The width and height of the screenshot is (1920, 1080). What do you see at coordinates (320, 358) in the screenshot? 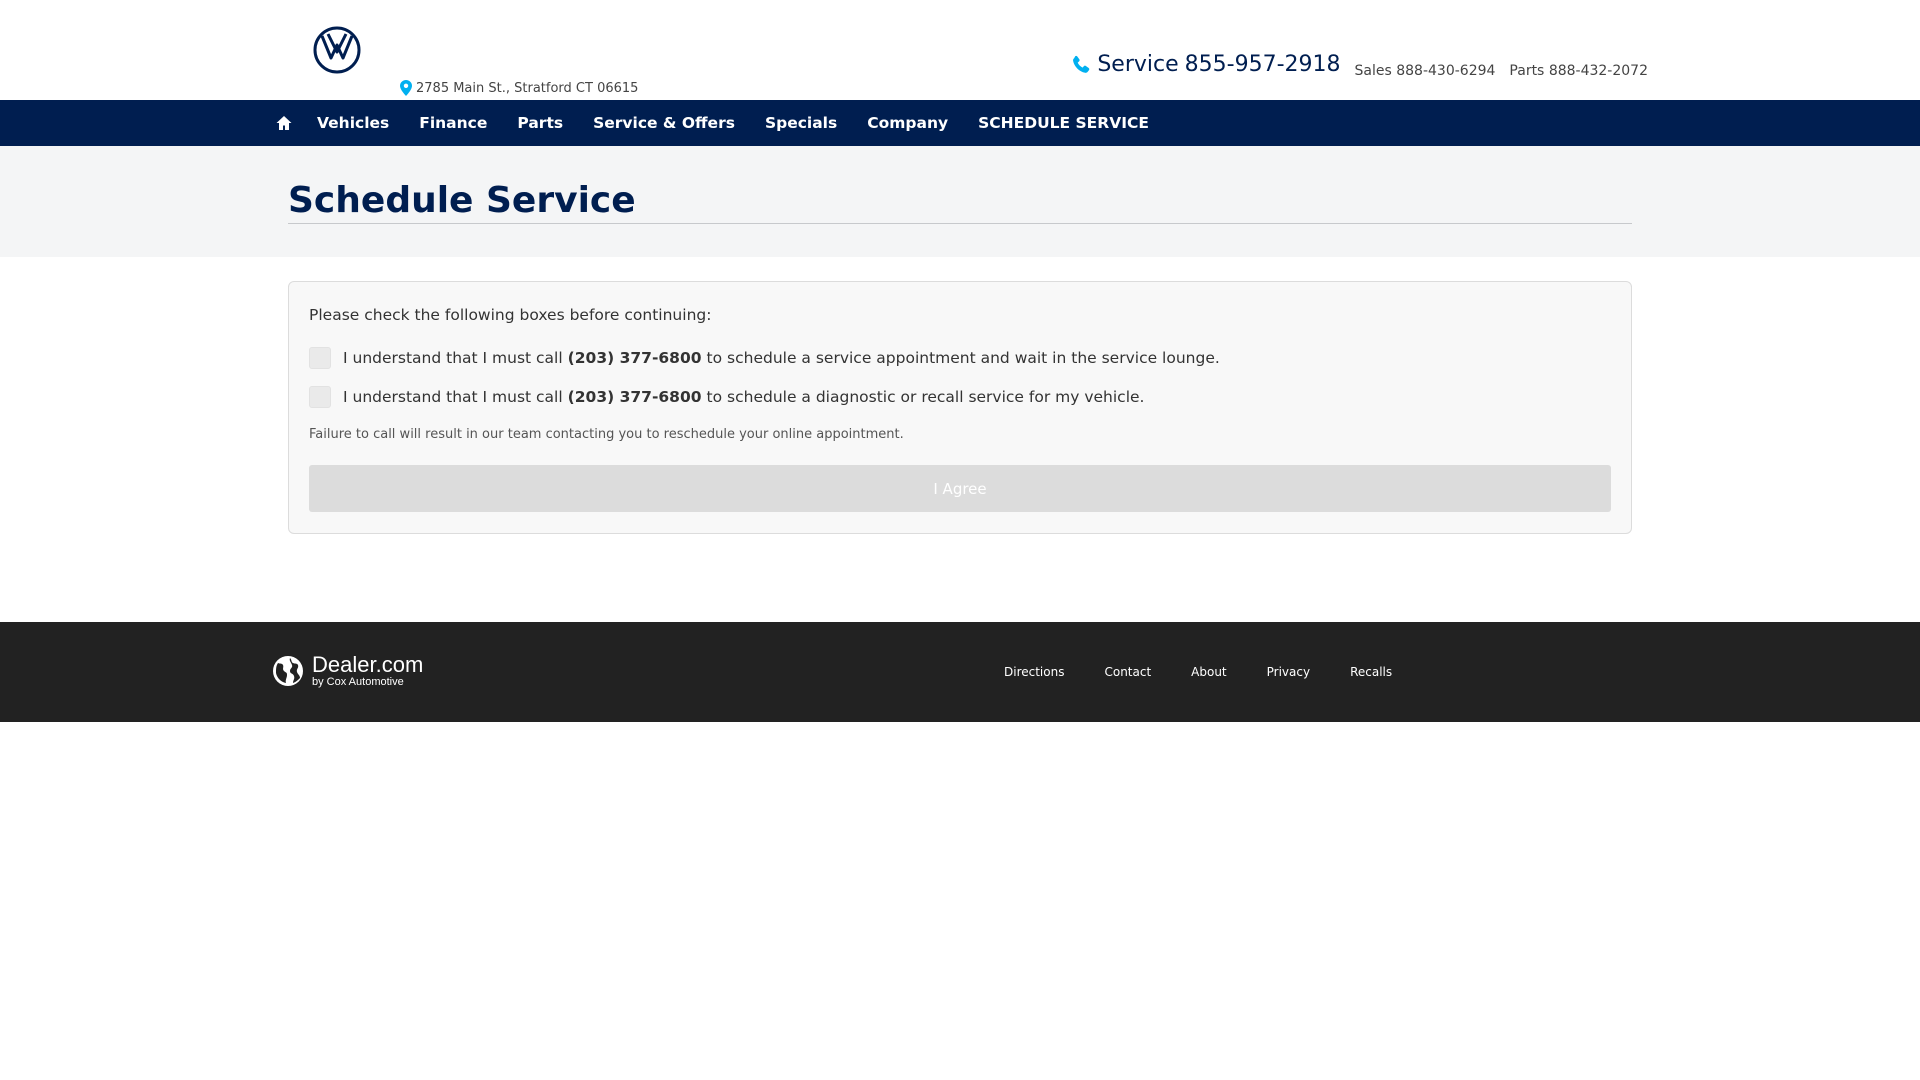
I see `lounge-checkbox` at bounding box center [320, 358].